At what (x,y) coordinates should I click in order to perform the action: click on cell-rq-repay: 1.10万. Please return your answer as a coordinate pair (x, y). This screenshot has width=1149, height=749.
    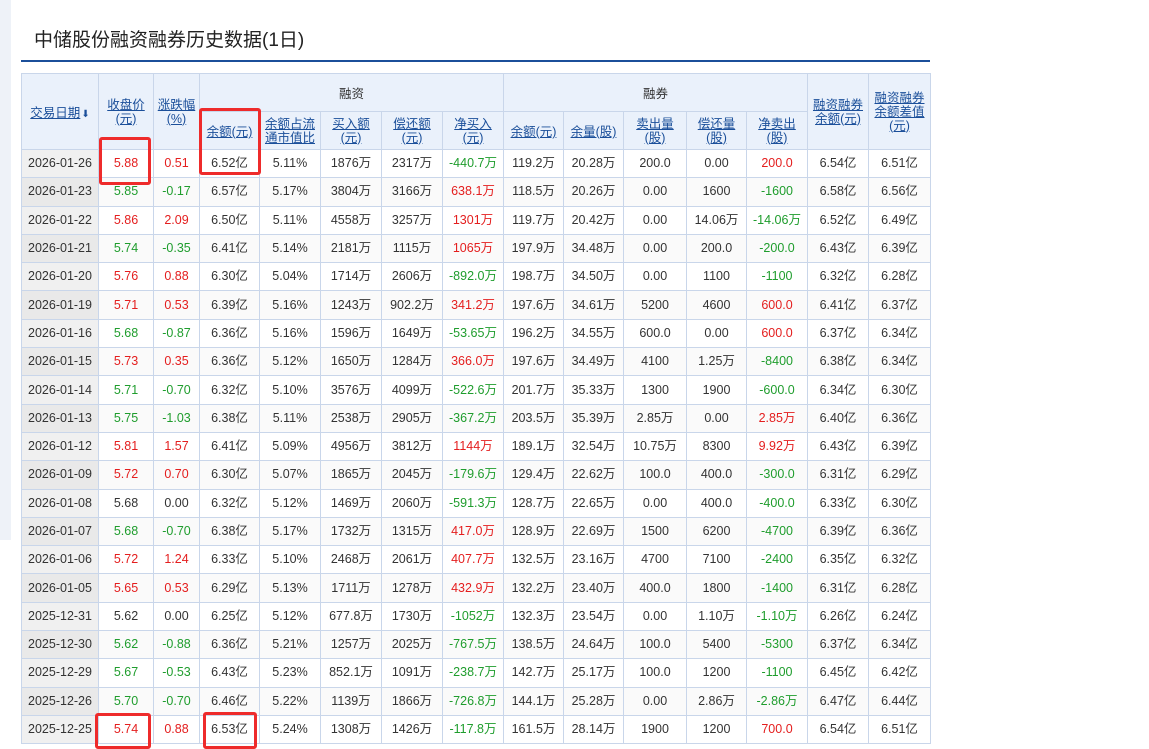
    Looking at the image, I should click on (716, 616).